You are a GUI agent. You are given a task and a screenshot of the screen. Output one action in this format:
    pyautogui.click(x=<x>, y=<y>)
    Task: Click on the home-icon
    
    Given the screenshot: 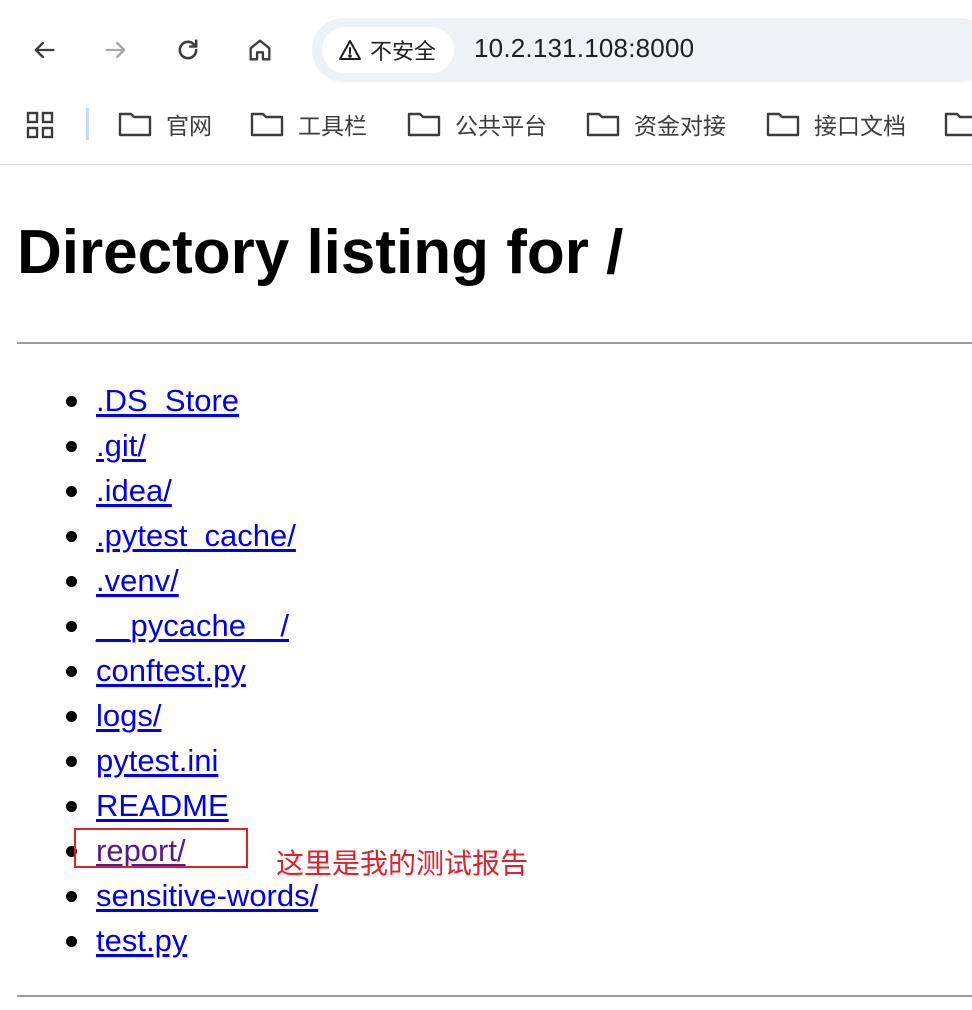 What is the action you would take?
    pyautogui.click(x=260, y=50)
    